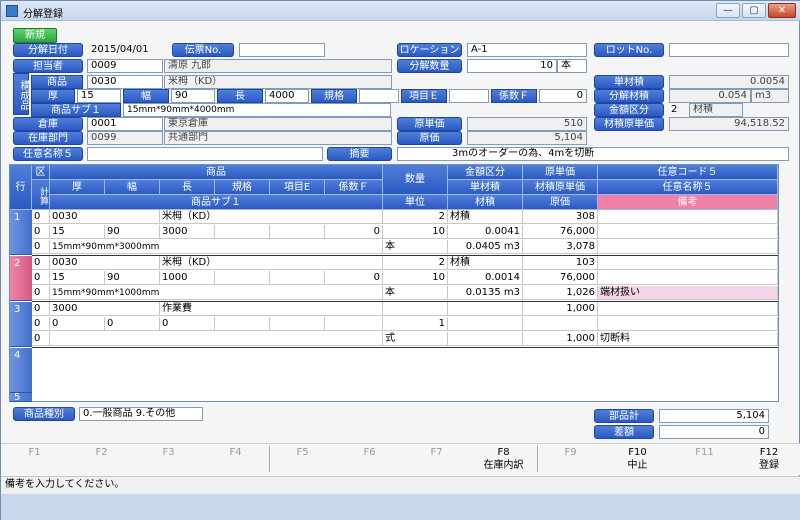 Image resolution: width=800 pixels, height=520 pixels. I want to click on f4-key: F4, so click(235, 459).